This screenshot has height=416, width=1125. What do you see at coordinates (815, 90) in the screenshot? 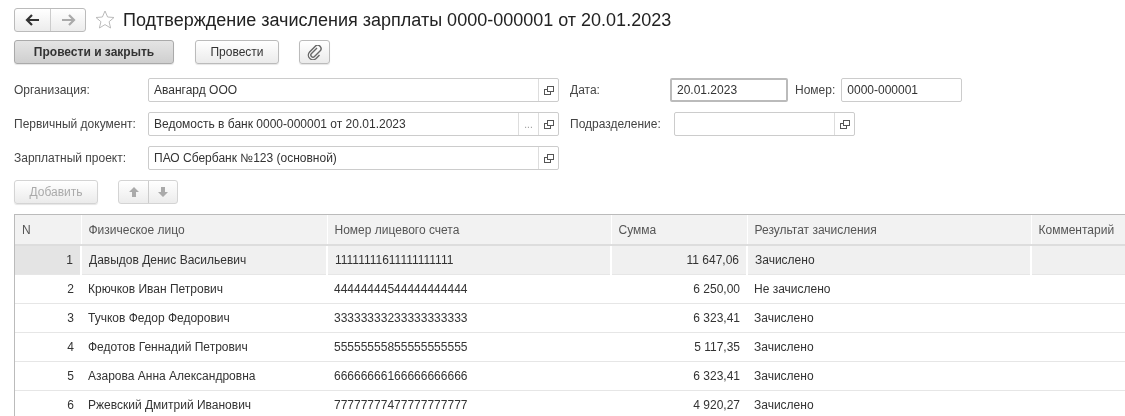
I see `field-label: Номер:` at bounding box center [815, 90].